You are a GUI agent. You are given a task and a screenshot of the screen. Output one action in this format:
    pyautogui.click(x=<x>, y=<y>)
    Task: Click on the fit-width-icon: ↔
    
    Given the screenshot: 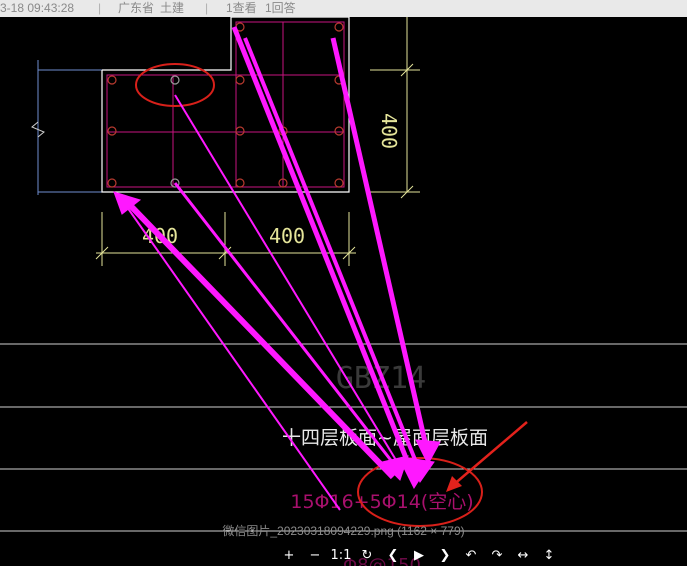 What is the action you would take?
    pyautogui.click(x=523, y=556)
    